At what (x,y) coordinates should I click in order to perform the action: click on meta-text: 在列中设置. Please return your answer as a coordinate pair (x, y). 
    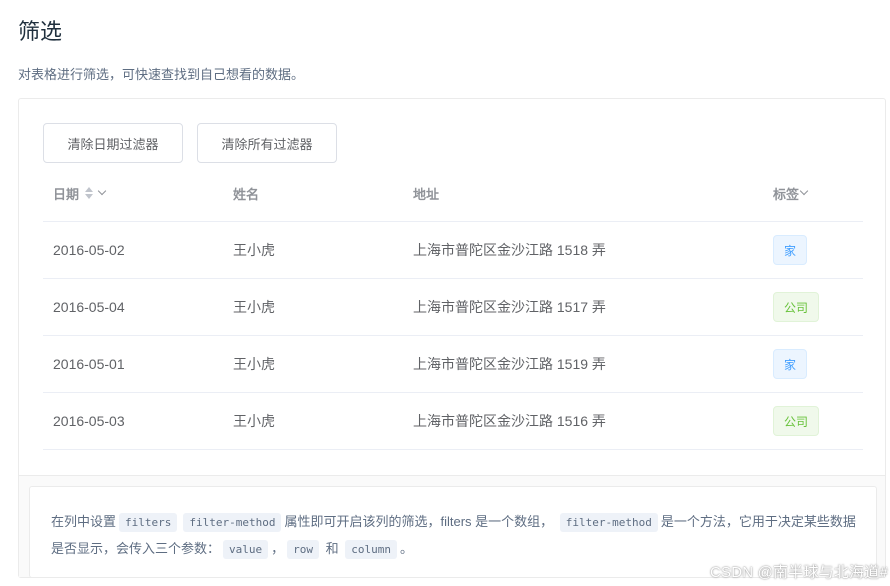
    Looking at the image, I should click on (84, 521).